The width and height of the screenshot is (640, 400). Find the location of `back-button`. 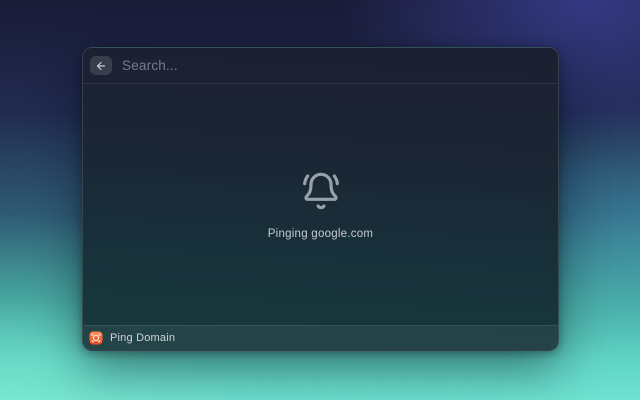

back-button is located at coordinates (101, 65).